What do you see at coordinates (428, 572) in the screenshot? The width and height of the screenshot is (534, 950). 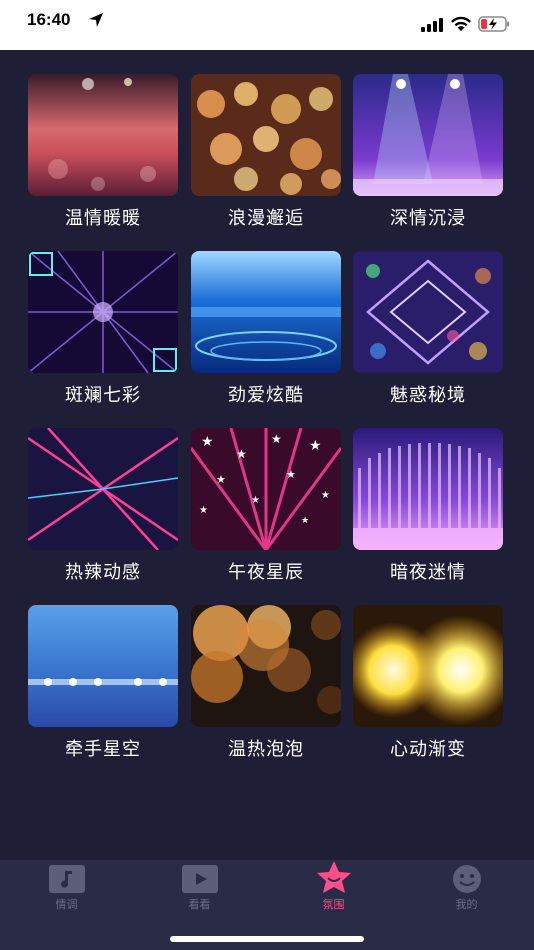 I see `scene-label: 暗夜迷情` at bounding box center [428, 572].